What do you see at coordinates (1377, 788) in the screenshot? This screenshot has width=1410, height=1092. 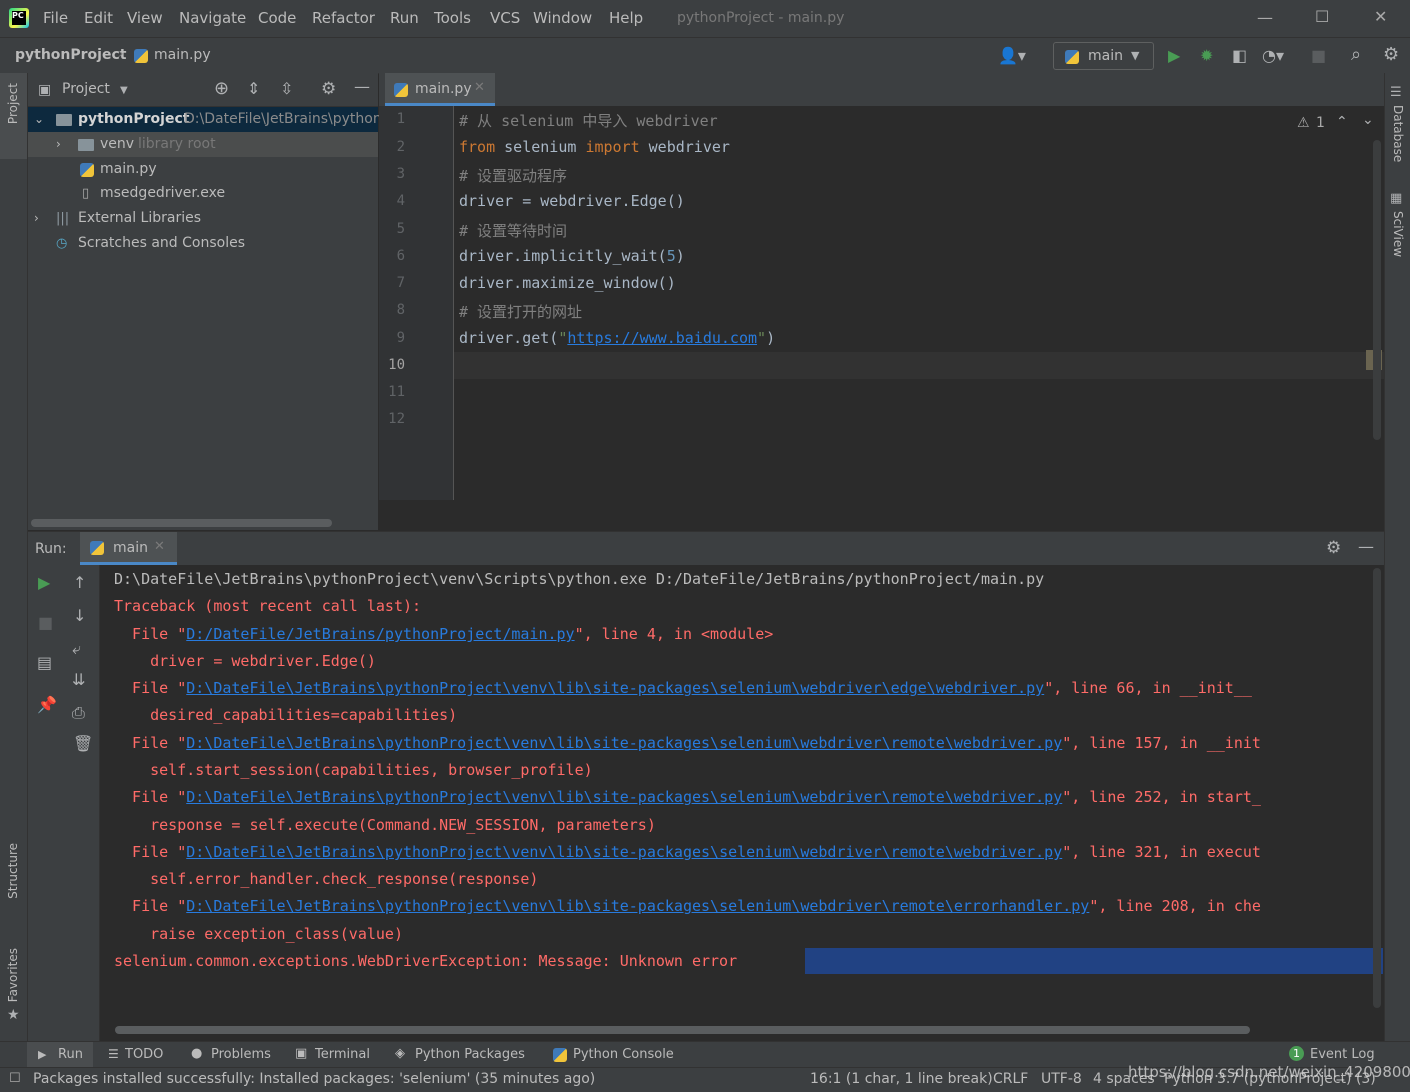 I see `console-vertical-scrollbar` at bounding box center [1377, 788].